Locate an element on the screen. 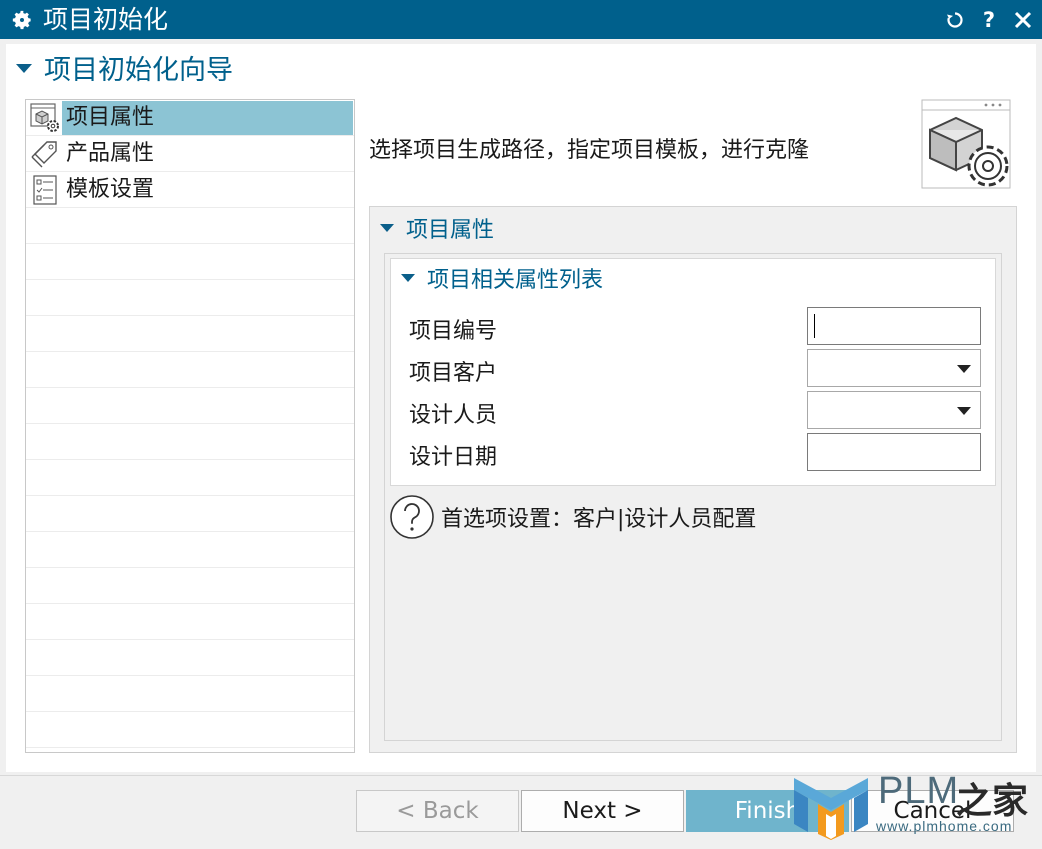 The width and height of the screenshot is (1042, 849). window-controls: ? is located at coordinates (989, 19).